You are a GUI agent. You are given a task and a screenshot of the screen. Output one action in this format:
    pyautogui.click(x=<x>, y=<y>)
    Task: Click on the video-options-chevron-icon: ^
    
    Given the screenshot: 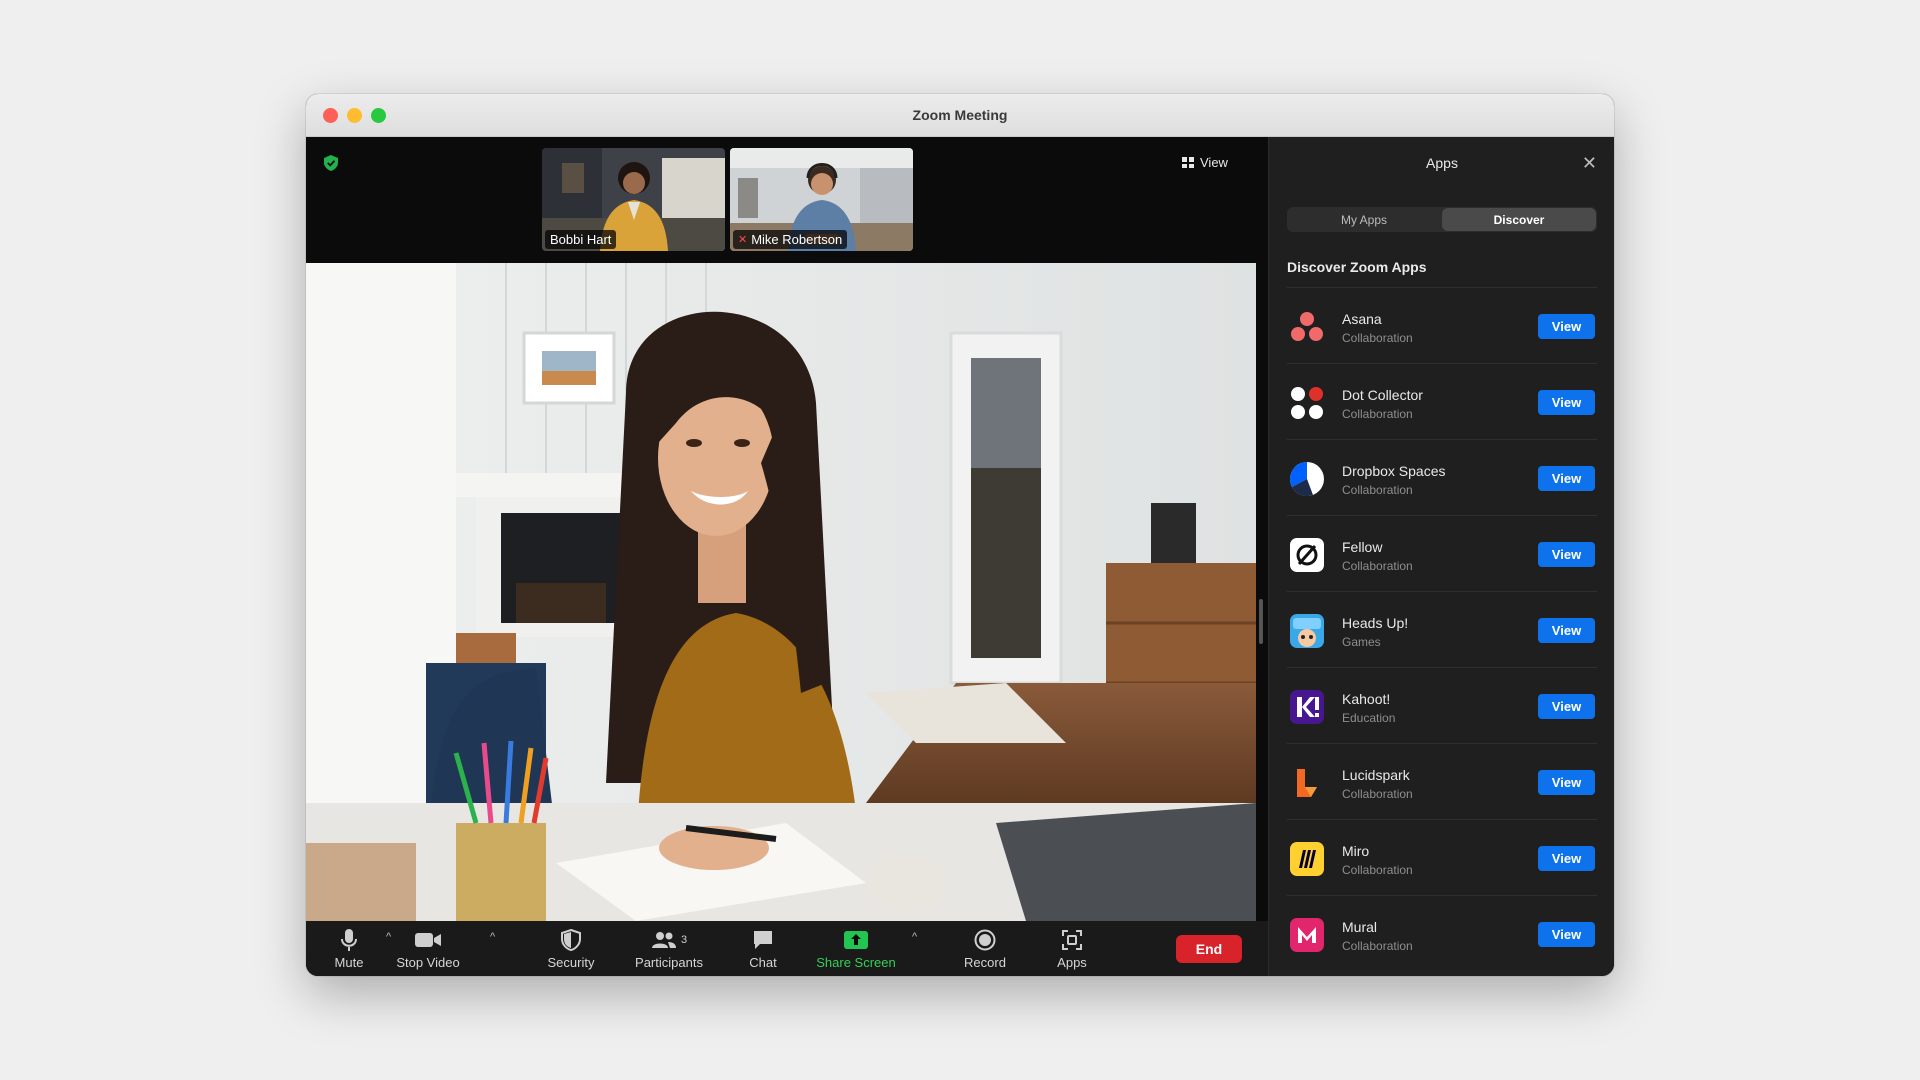 What is the action you would take?
    pyautogui.click(x=492, y=937)
    